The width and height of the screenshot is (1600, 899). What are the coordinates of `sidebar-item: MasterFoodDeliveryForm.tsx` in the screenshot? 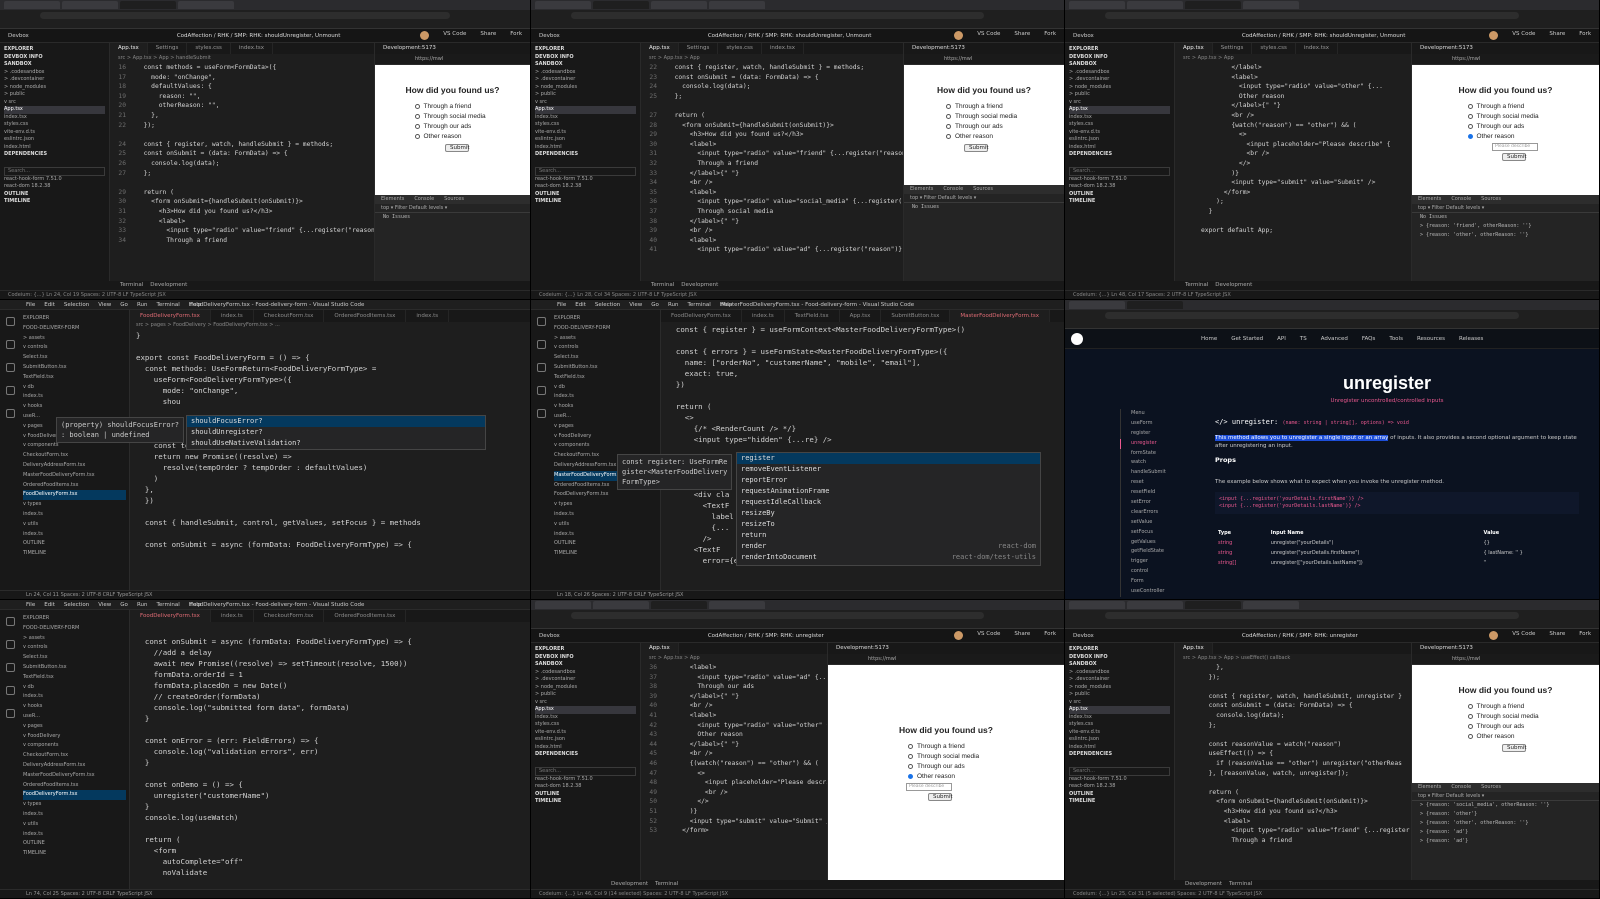 It's located at (74, 476).